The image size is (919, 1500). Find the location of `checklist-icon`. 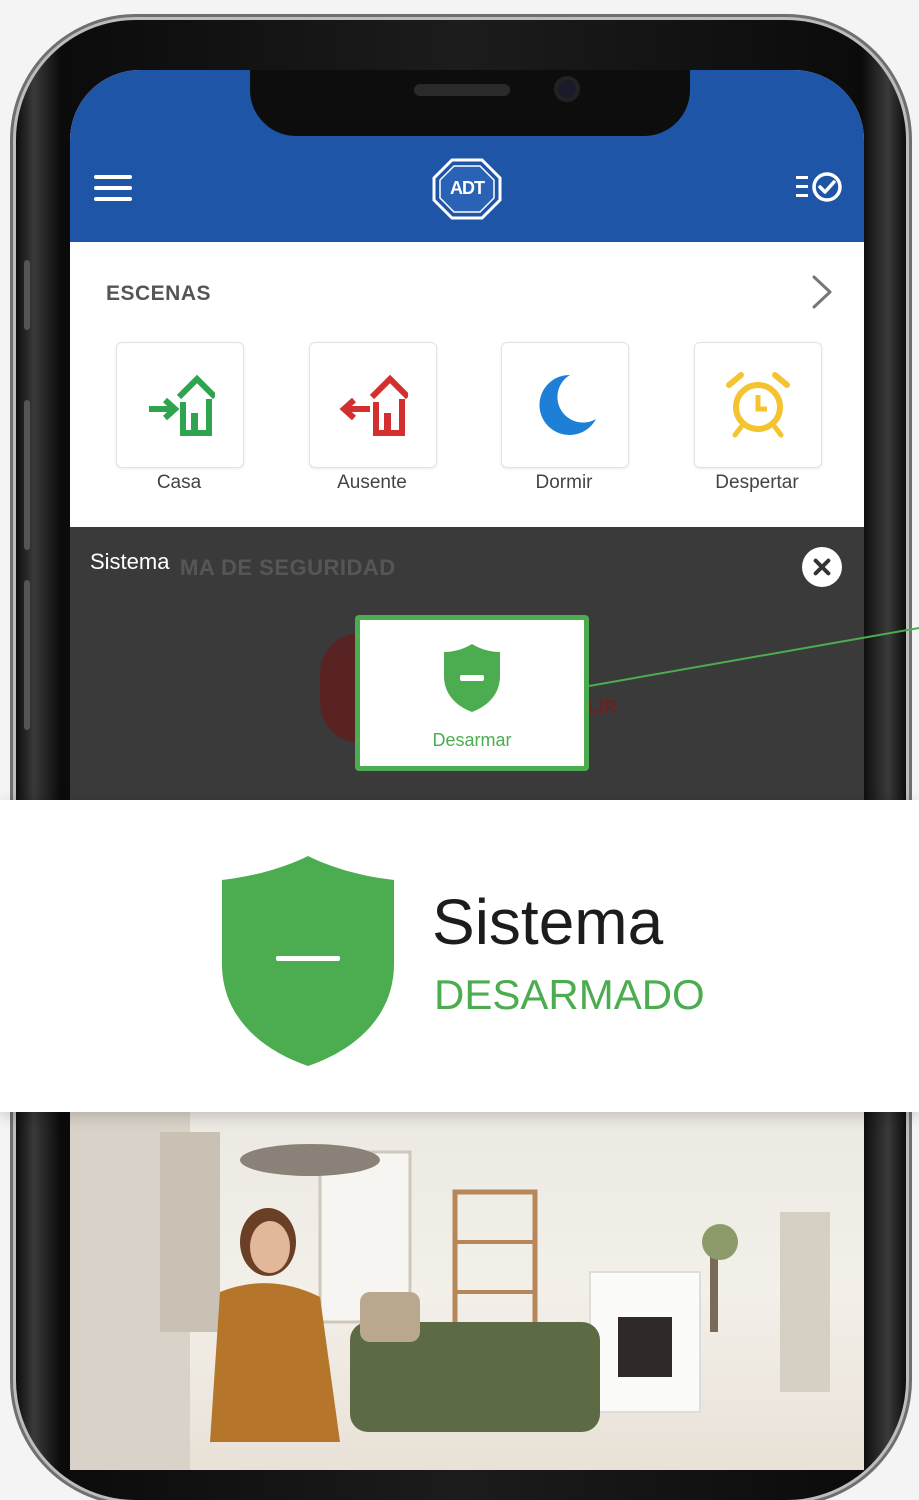

checklist-icon is located at coordinates (820, 187).